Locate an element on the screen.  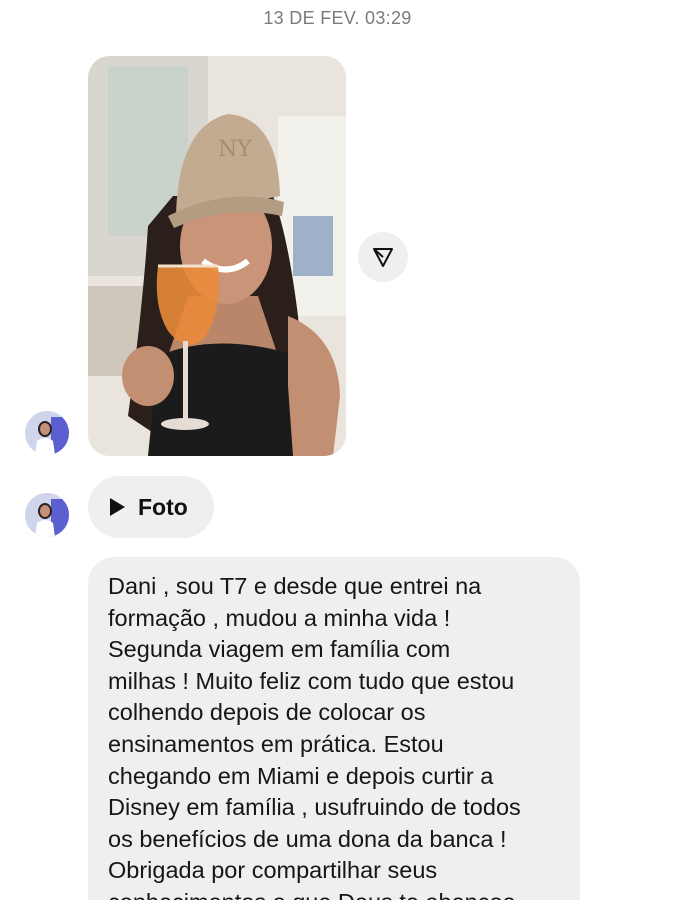
message-timestamp: 13 DE FEV. 03:29 is located at coordinates (337, 18).